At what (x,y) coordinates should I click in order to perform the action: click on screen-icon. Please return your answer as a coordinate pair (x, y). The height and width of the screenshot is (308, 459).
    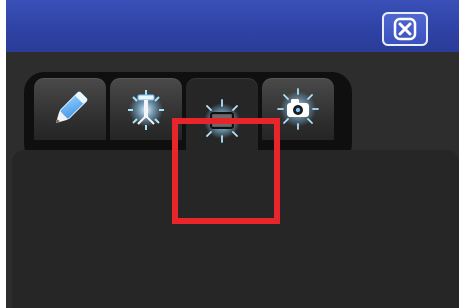
    Looking at the image, I should click on (222, 121).